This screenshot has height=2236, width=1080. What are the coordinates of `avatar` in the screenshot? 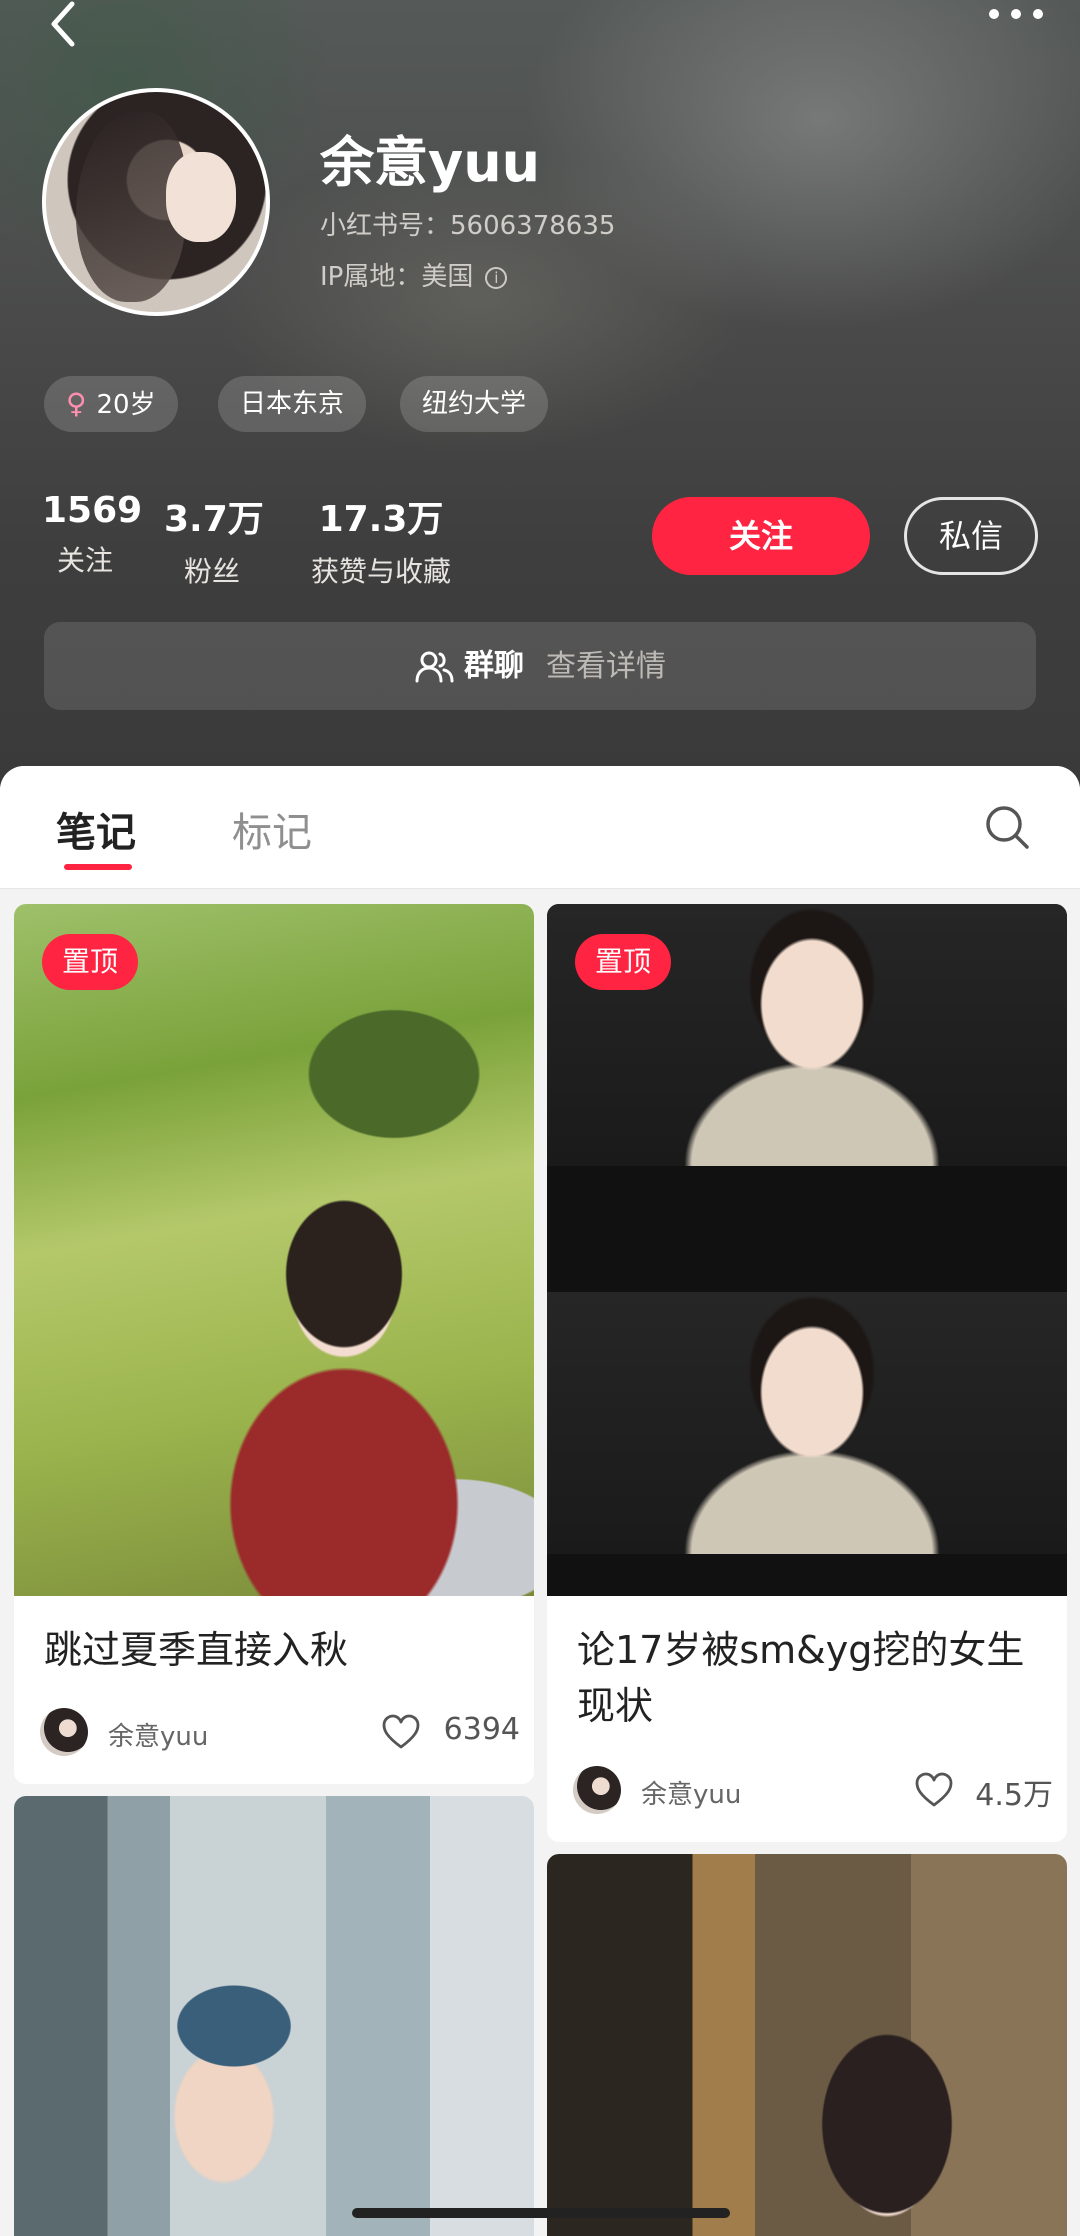 It's located at (156, 202).